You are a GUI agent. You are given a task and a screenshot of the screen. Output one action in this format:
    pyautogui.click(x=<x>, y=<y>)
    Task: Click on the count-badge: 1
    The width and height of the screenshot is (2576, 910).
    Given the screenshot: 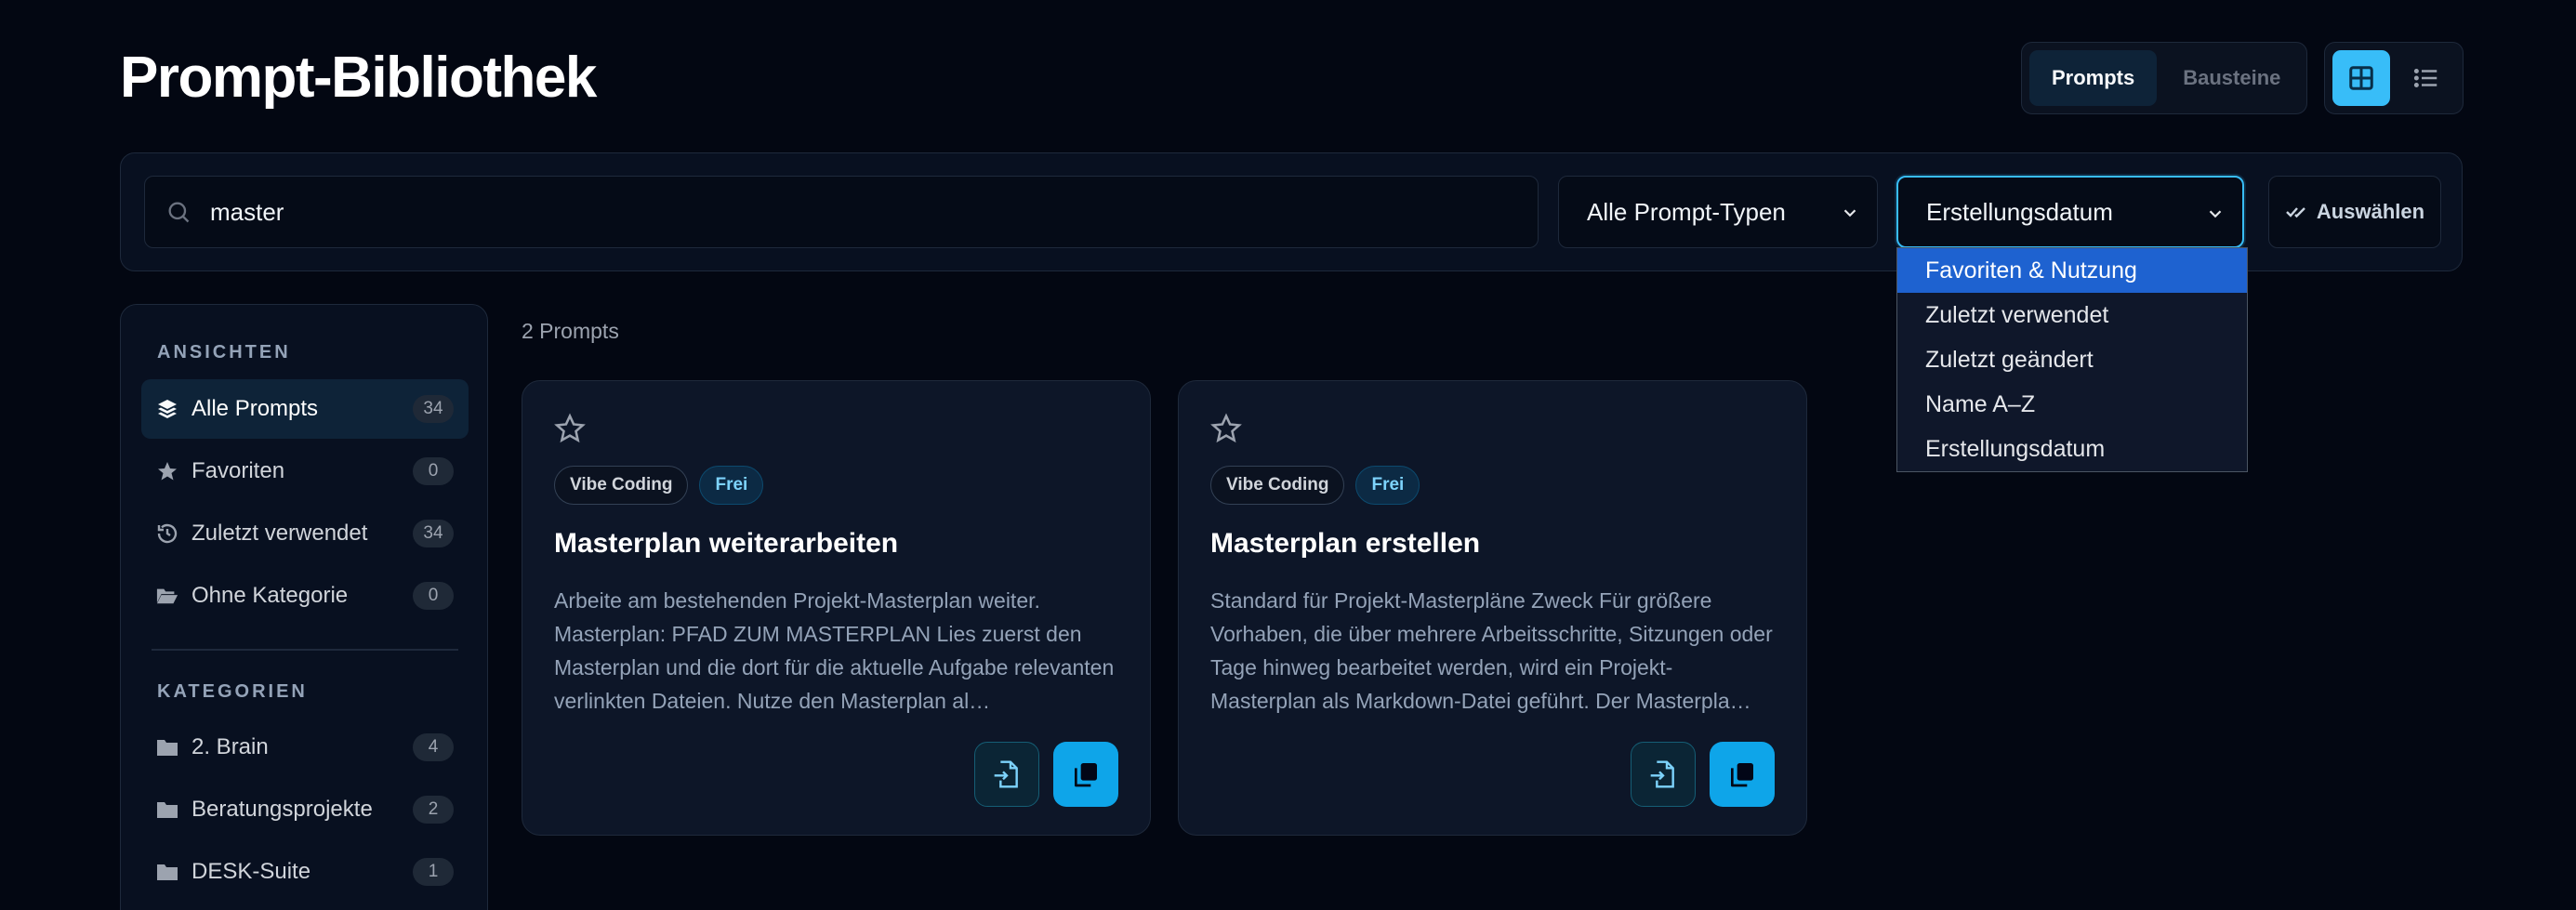 What is the action you would take?
    pyautogui.click(x=433, y=872)
    